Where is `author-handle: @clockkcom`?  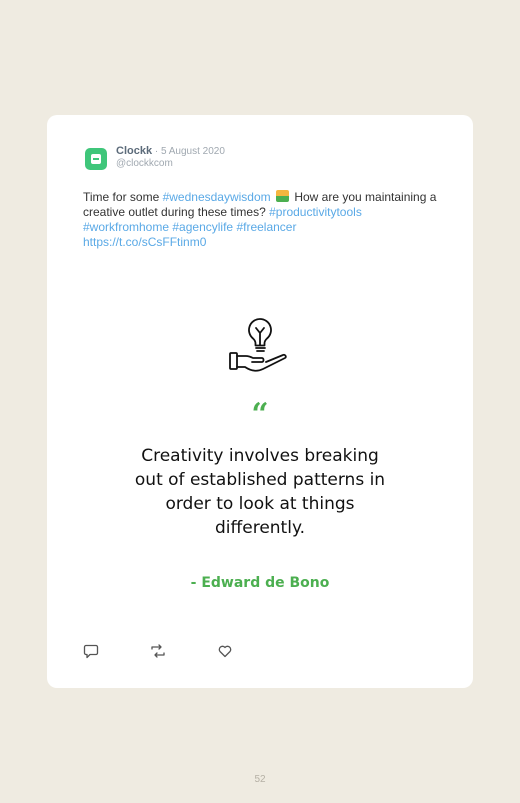
author-handle: @clockkcom is located at coordinates (144, 163).